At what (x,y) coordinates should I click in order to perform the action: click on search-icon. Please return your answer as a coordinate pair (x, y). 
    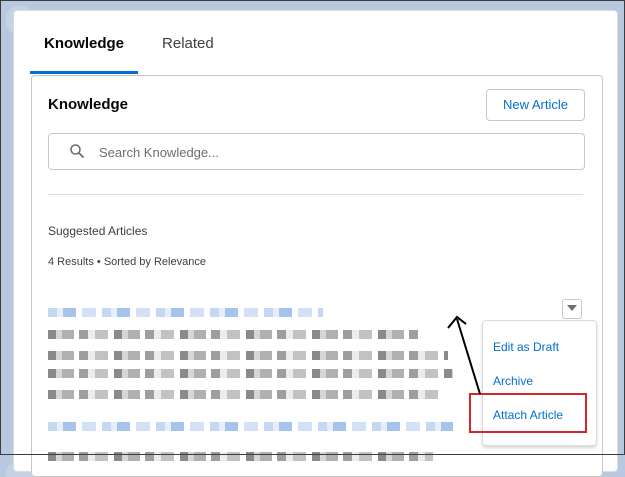
    Looking at the image, I should click on (77, 151).